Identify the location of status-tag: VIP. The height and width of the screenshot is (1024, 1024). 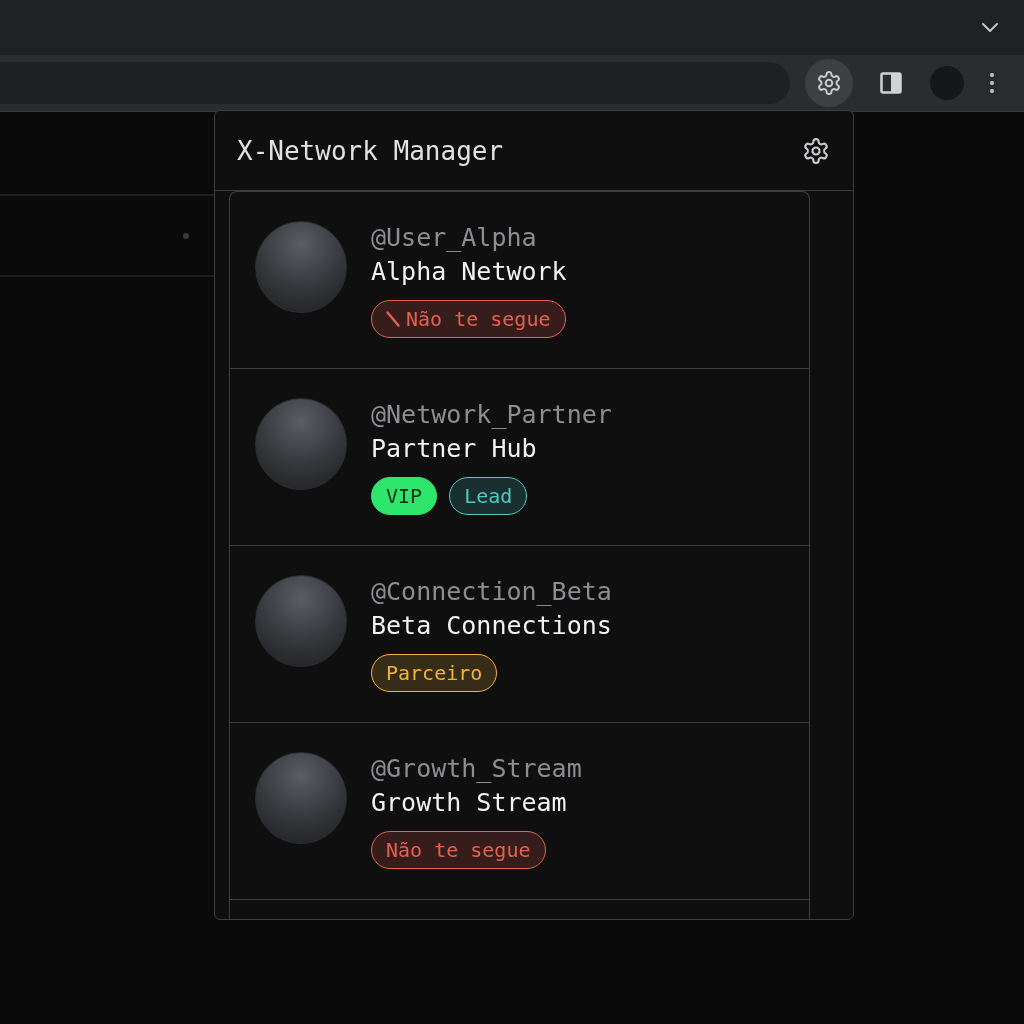
(404, 496).